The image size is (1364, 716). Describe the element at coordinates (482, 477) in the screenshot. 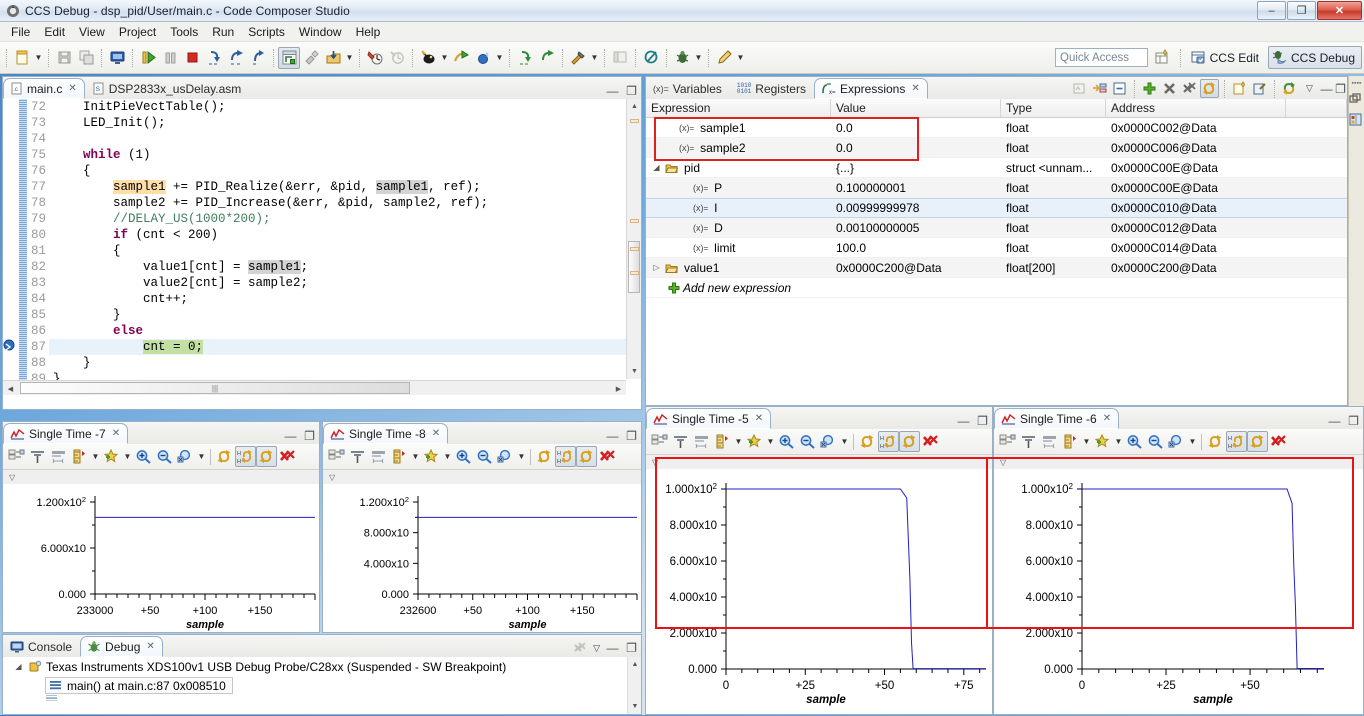

I see `graph8-collapse-strip: ▽` at that location.